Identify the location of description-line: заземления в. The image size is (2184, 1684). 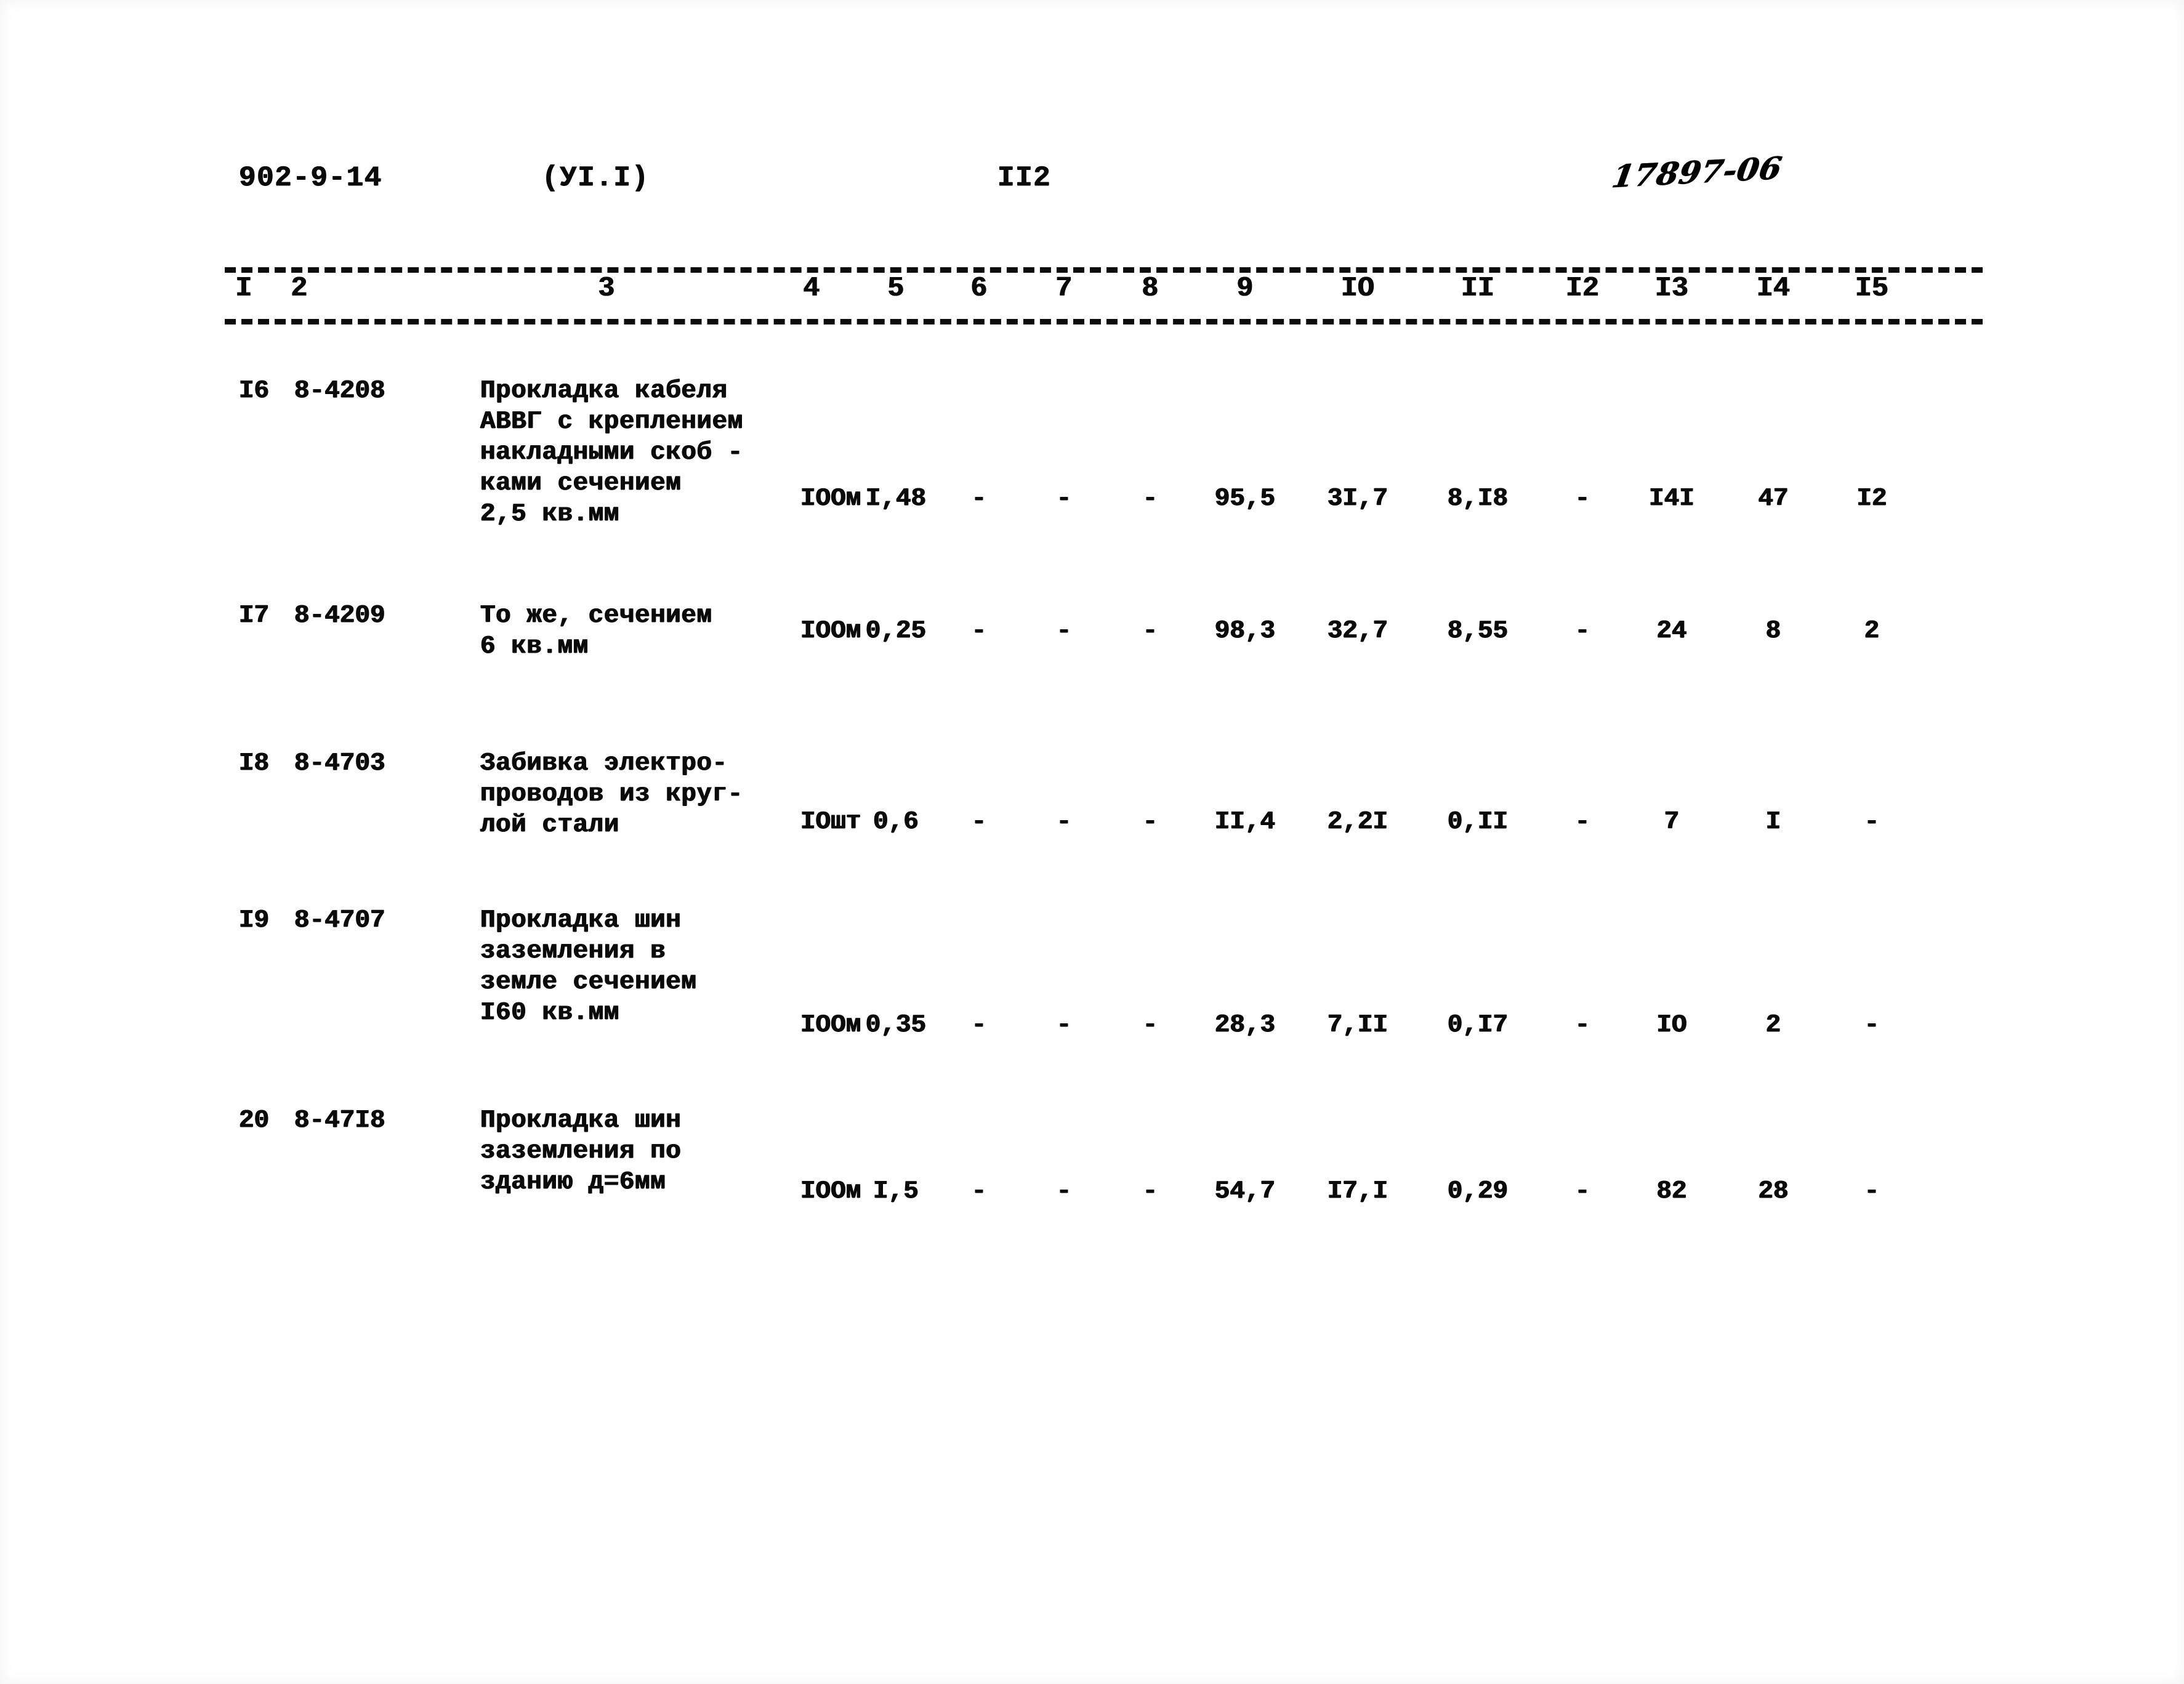
(573, 951).